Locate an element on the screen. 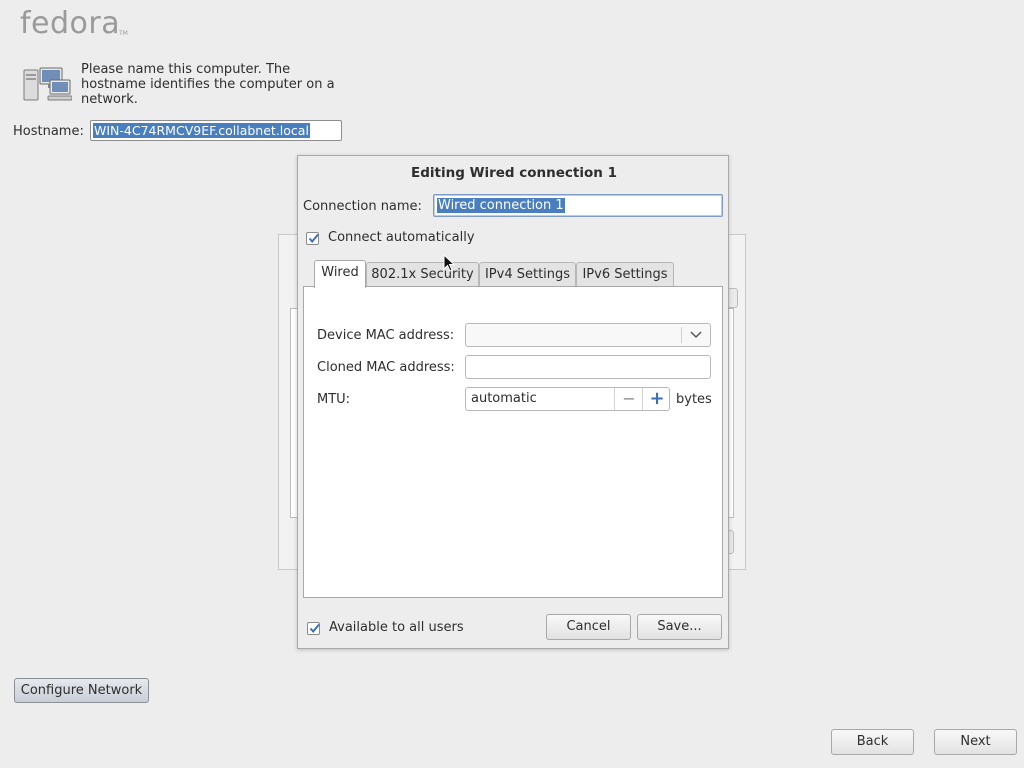 The image size is (1024, 768). tab-ipv4-settings: IPv4 Settings is located at coordinates (527, 274).